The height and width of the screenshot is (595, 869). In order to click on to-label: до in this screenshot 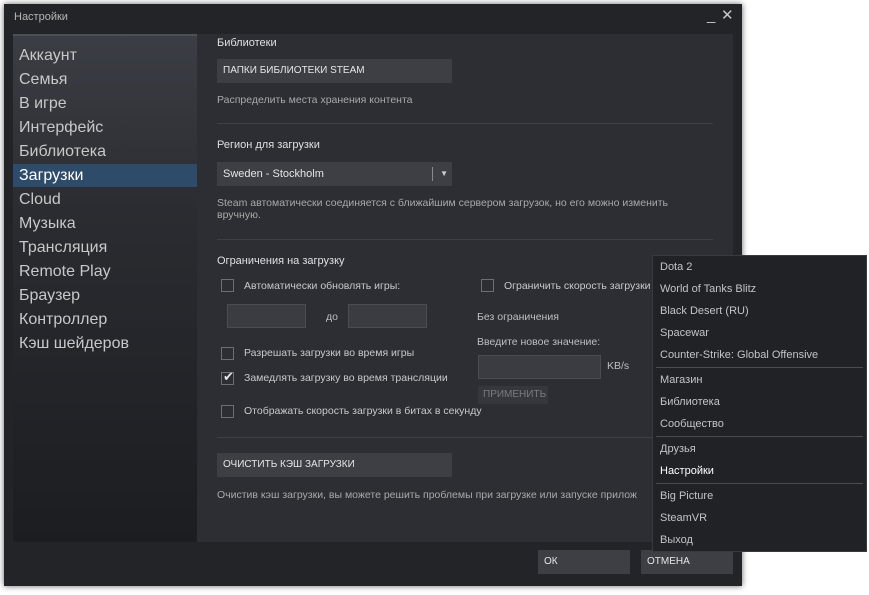, I will do `click(332, 317)`.